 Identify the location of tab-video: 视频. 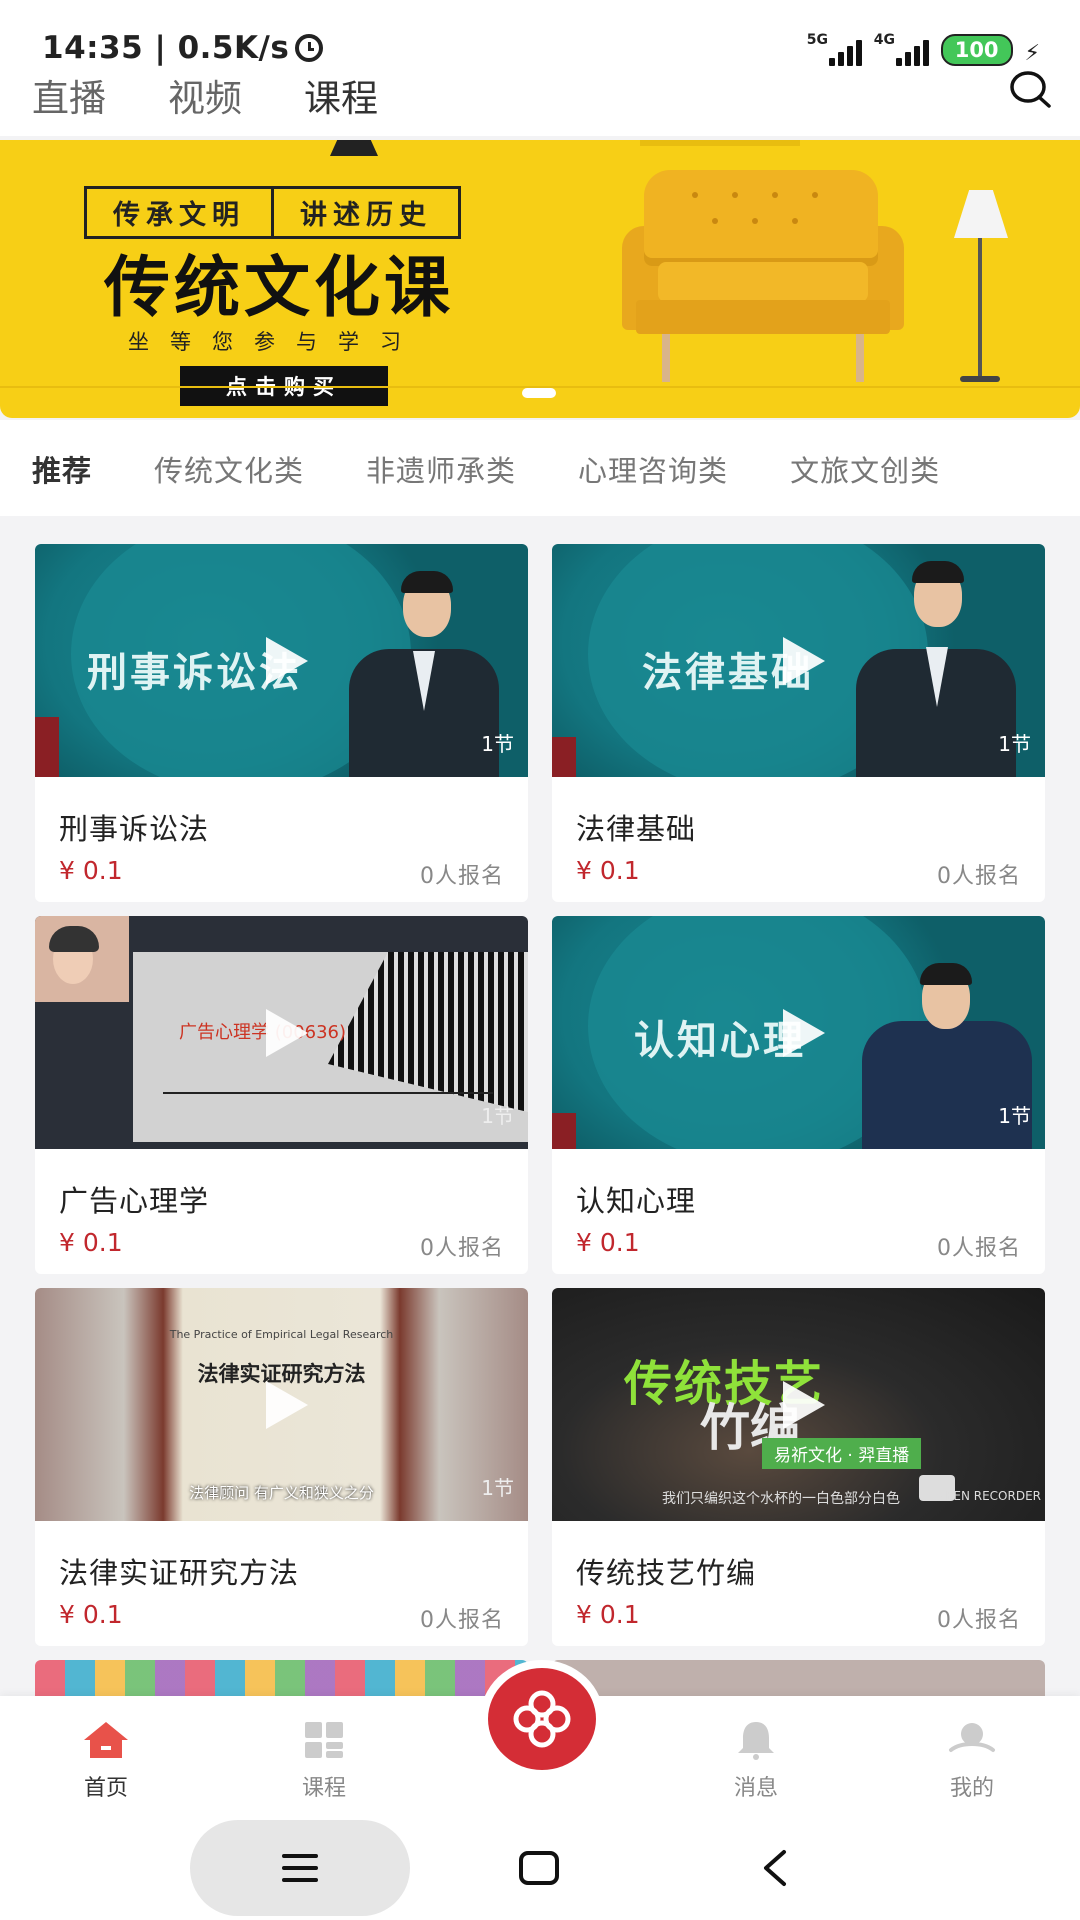
(205, 95).